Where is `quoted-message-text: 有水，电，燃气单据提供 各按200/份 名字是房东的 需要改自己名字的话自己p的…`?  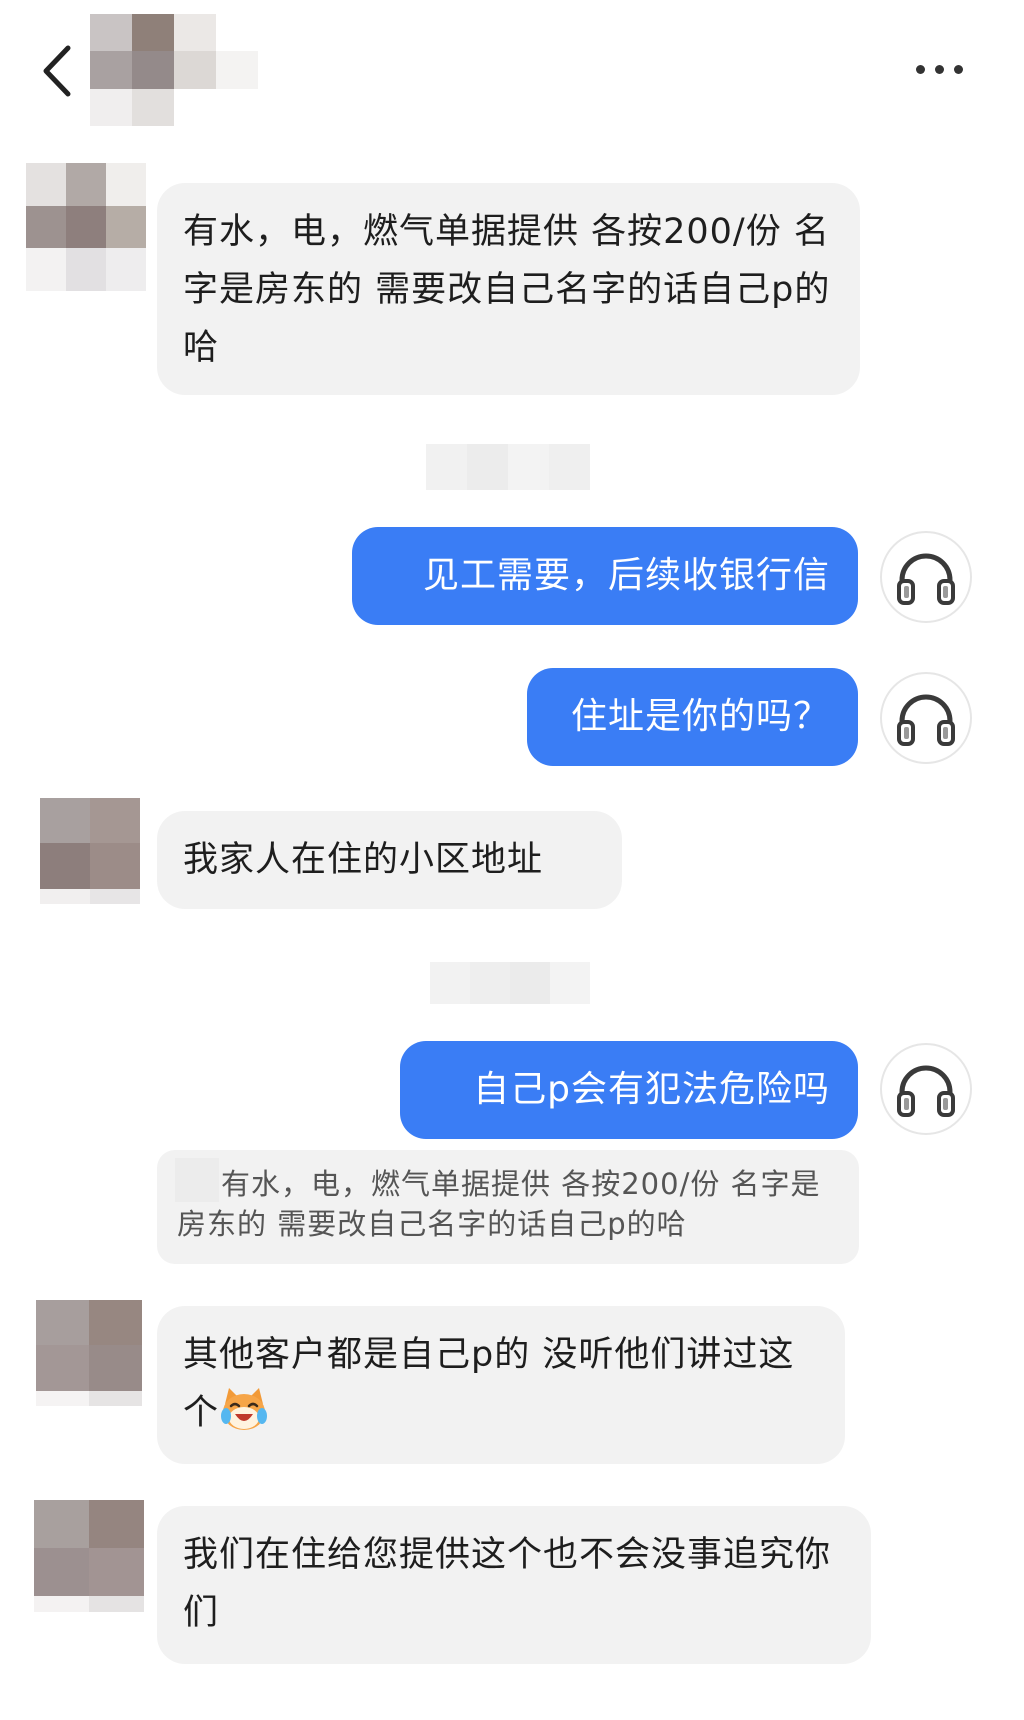
quoted-message-text: 有水，电，燃气单据提供 各按200/份 名字是房东的 需要改自己名字的话自己p的… is located at coordinates (499, 1204).